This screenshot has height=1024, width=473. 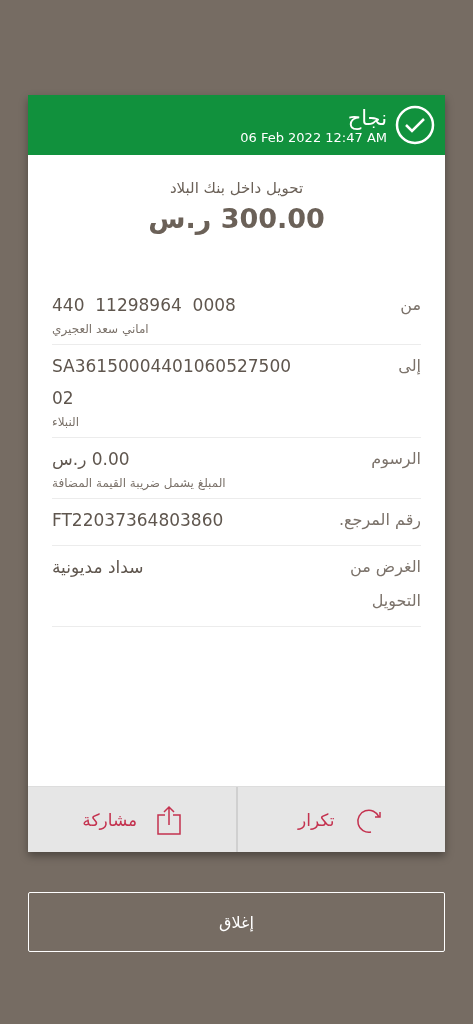 What do you see at coordinates (367, 117) in the screenshot?
I see `status-title: نجاح` at bounding box center [367, 117].